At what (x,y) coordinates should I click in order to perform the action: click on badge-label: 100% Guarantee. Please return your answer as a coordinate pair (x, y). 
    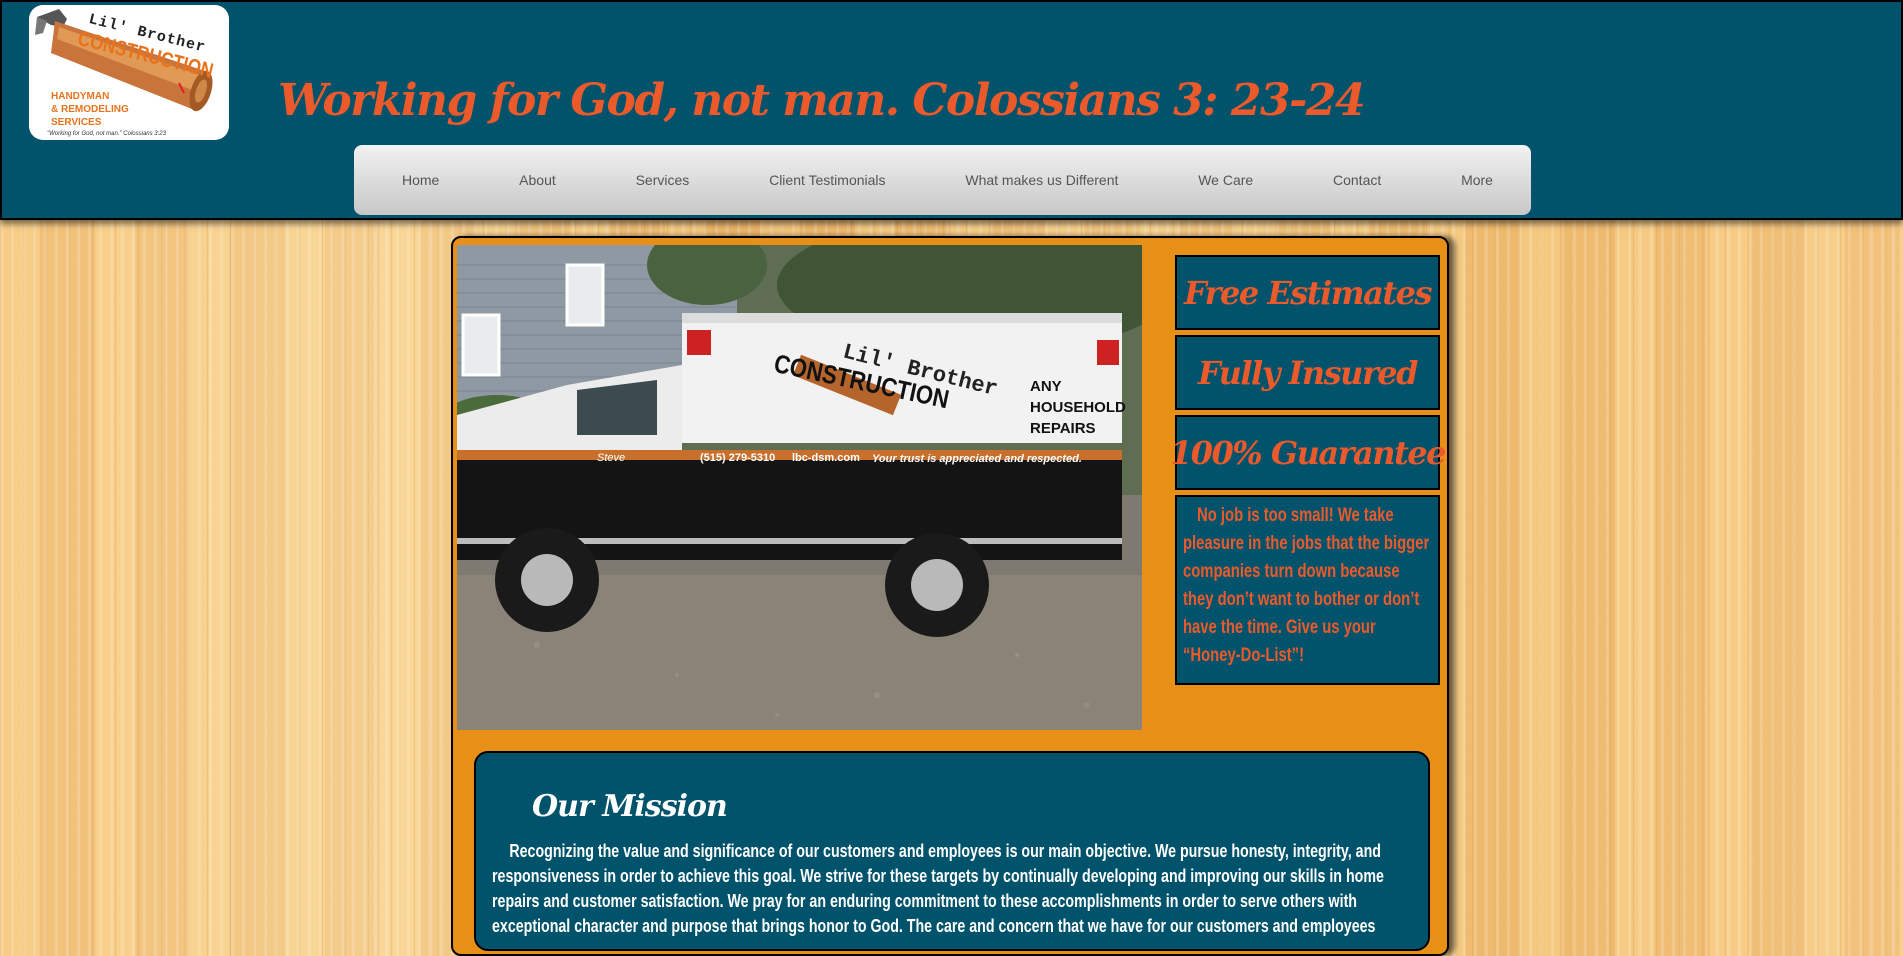
    Looking at the image, I should click on (1308, 452).